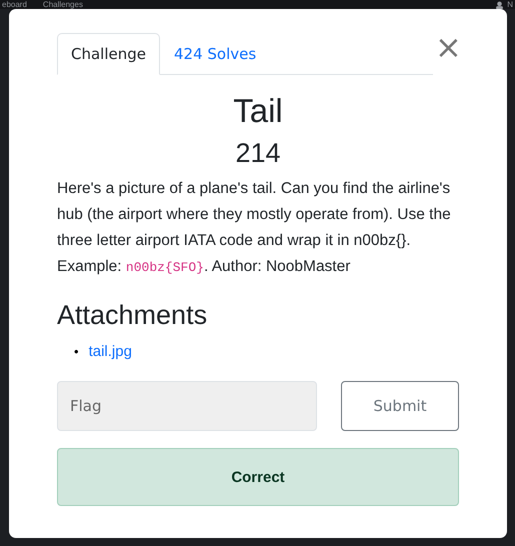  What do you see at coordinates (110, 351) in the screenshot?
I see `attachment-link: tail.jpg` at bounding box center [110, 351].